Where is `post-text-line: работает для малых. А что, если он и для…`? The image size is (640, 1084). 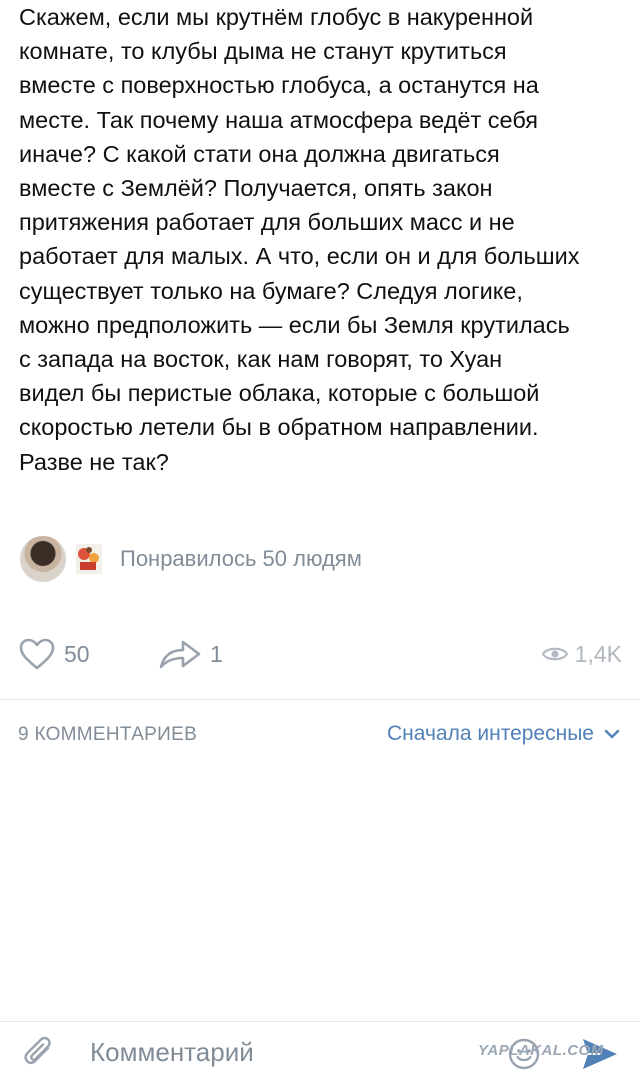 post-text-line: работает для малых. А что, если он и для… is located at coordinates (299, 256).